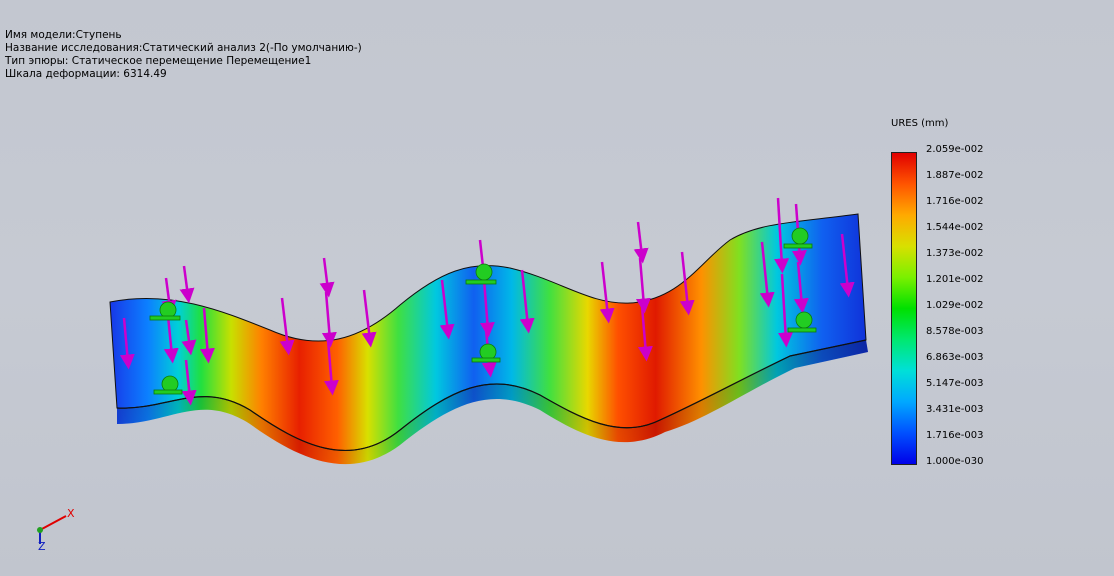  What do you see at coordinates (920, 123) in the screenshot?
I see `legend-title: URES (mm)` at bounding box center [920, 123].